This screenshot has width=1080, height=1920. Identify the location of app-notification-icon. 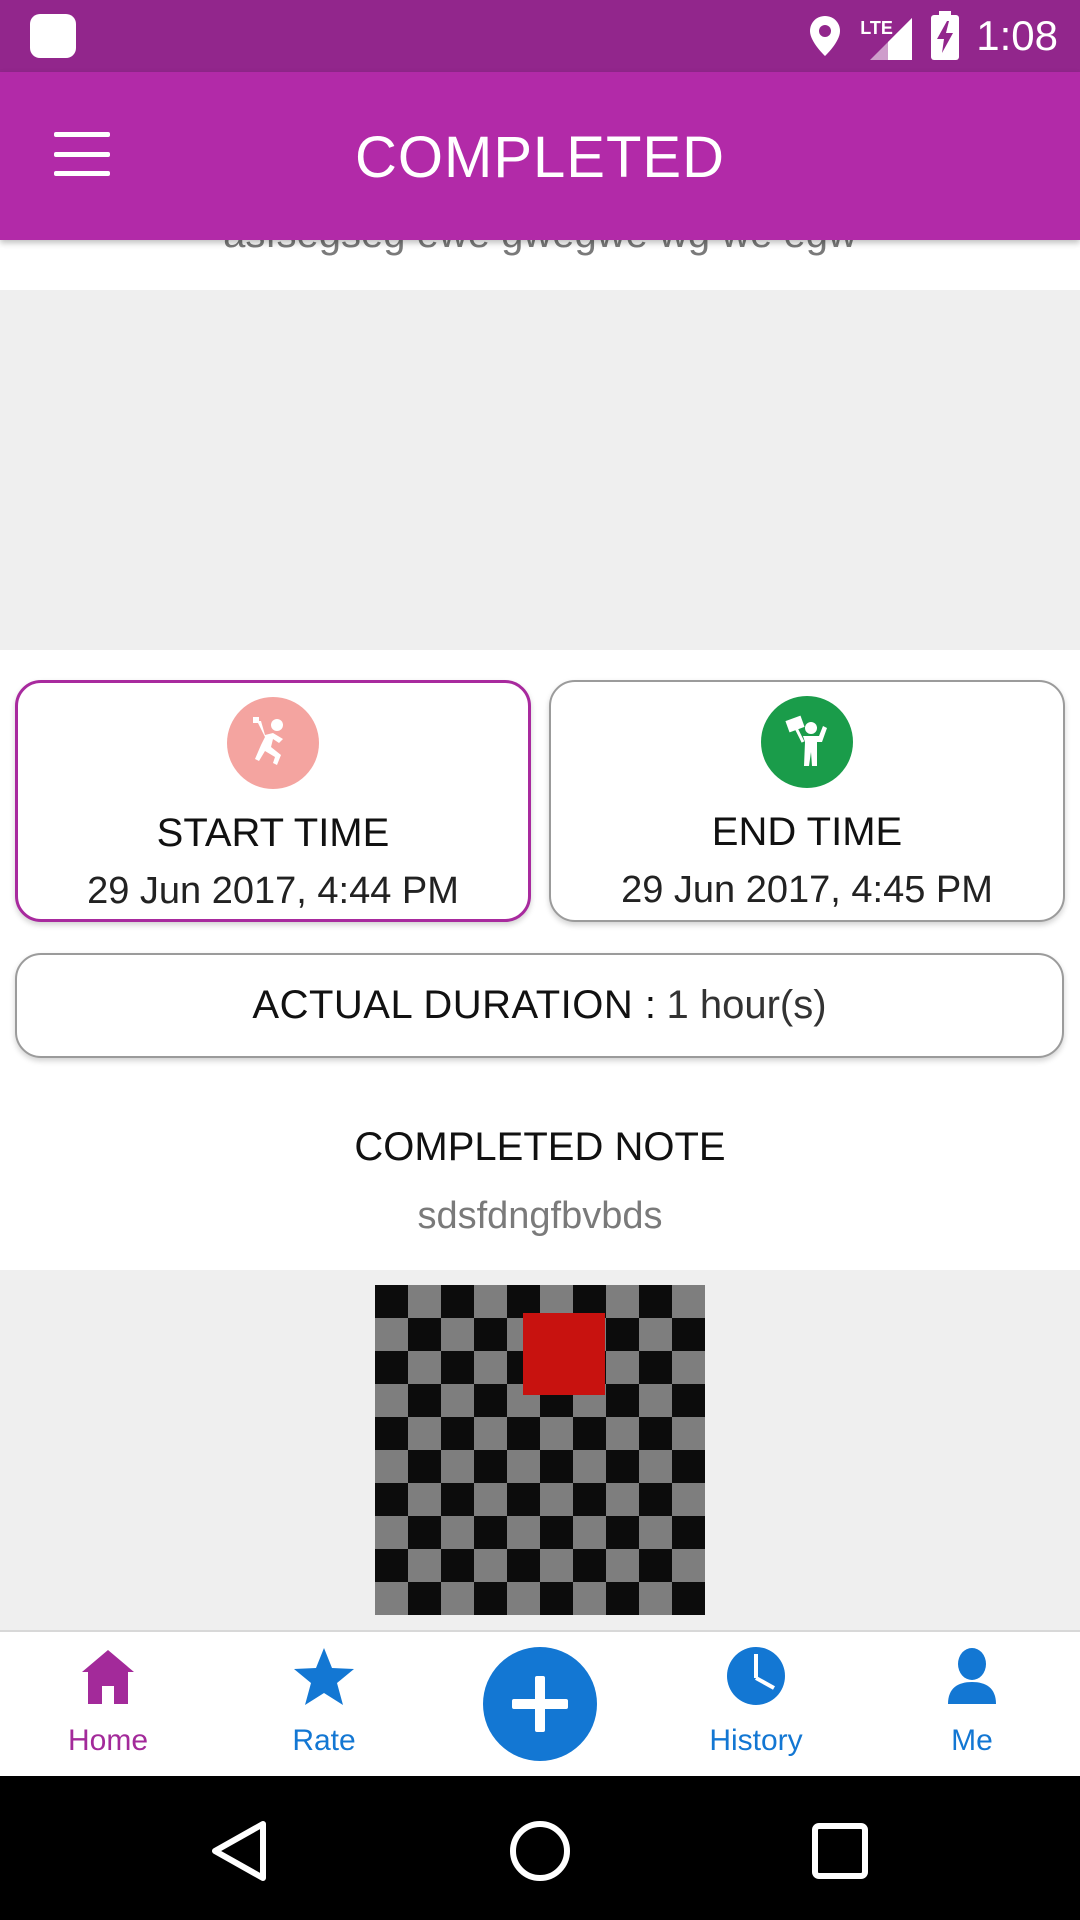
(53, 36).